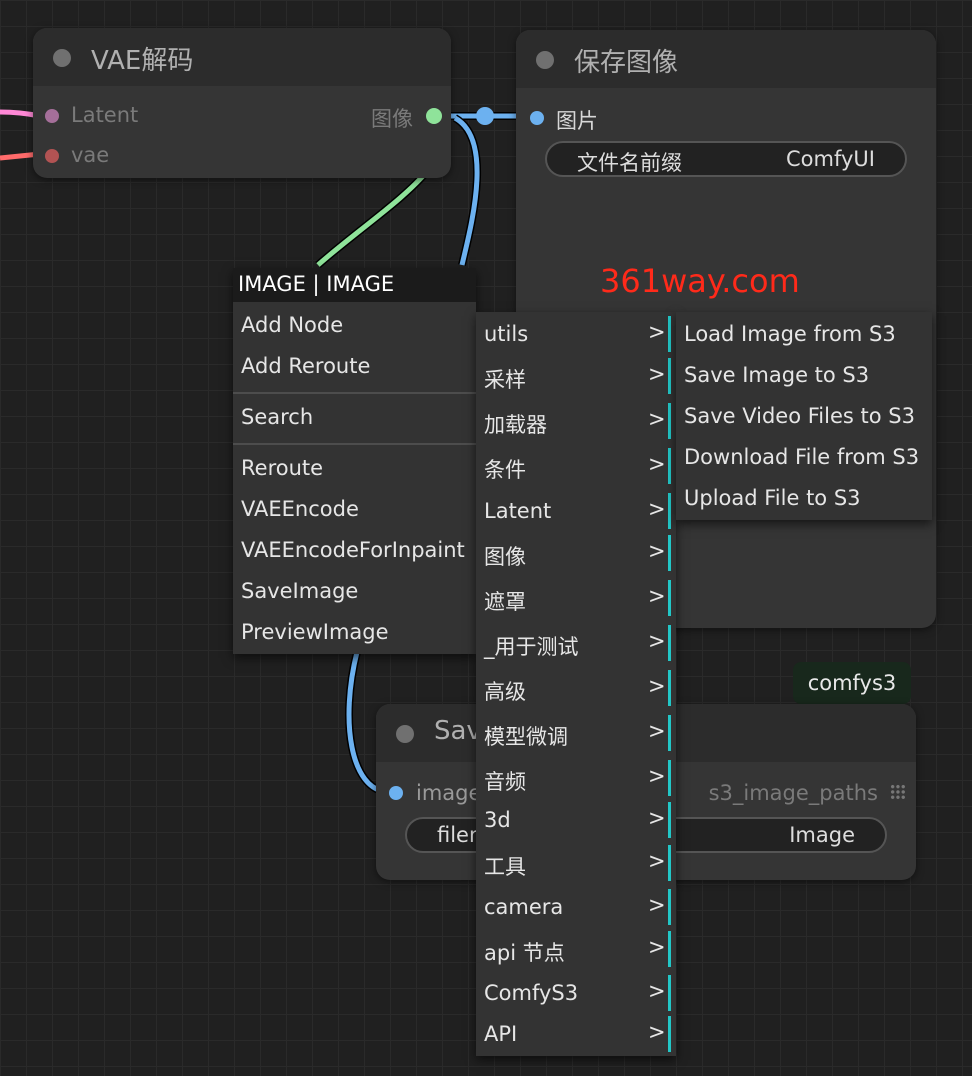 Image resolution: width=972 pixels, height=1076 pixels. Describe the element at coordinates (449, 793) in the screenshot. I see `image-input-label: image` at that location.